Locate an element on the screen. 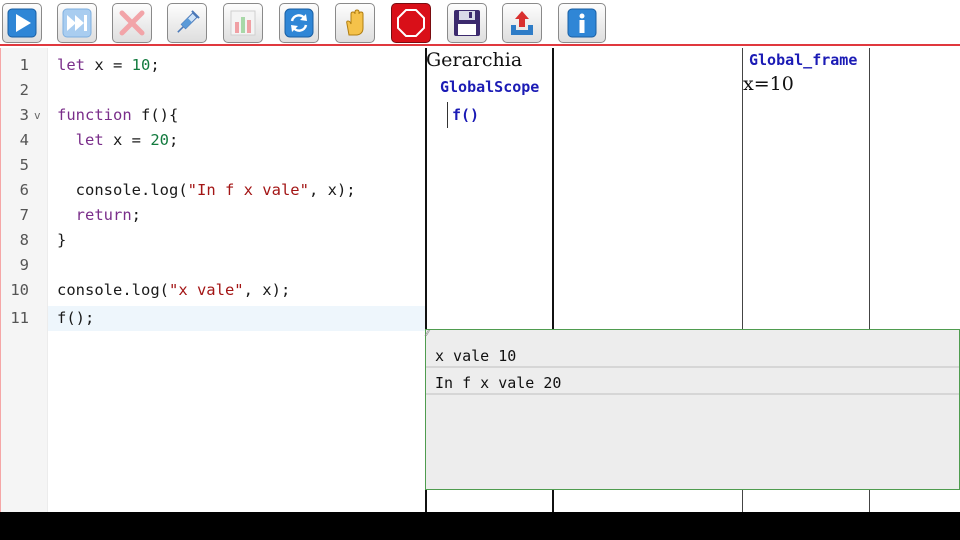 The image size is (960, 540). line-number: 10 is located at coordinates (19, 290).